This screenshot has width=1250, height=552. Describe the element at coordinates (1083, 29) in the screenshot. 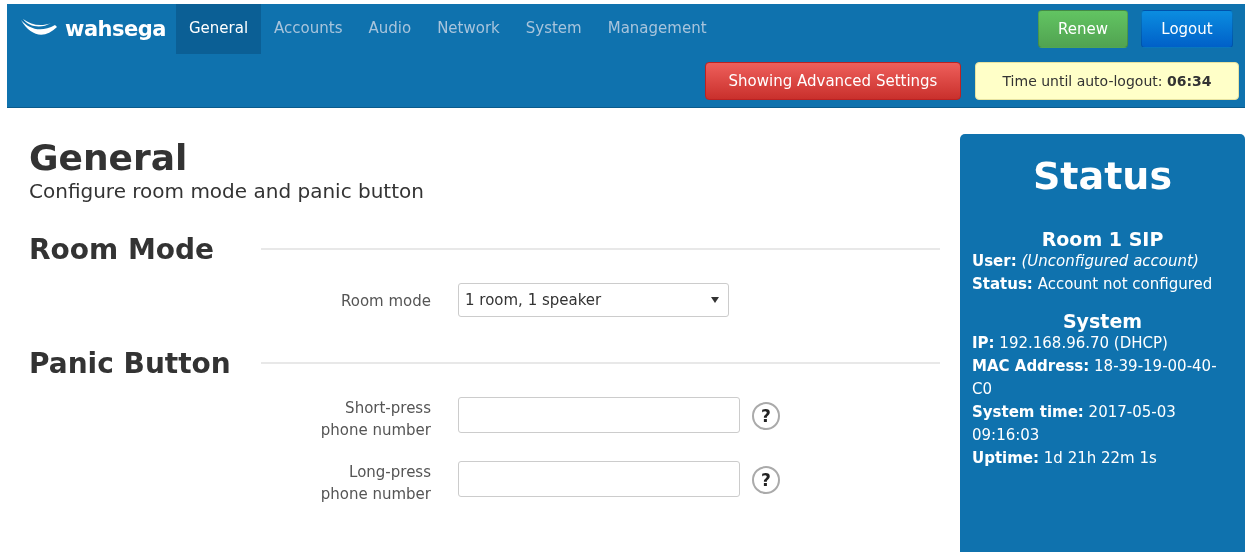

I see `renew-button: Renew` at that location.